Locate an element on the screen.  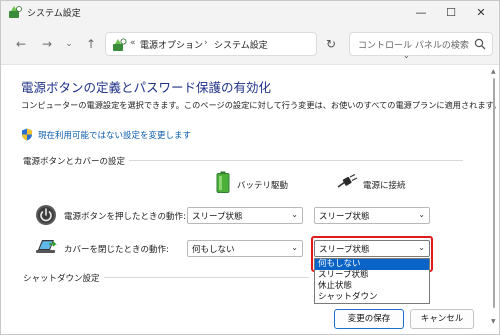
cancel-button: キャンセル is located at coordinates (442, 319).